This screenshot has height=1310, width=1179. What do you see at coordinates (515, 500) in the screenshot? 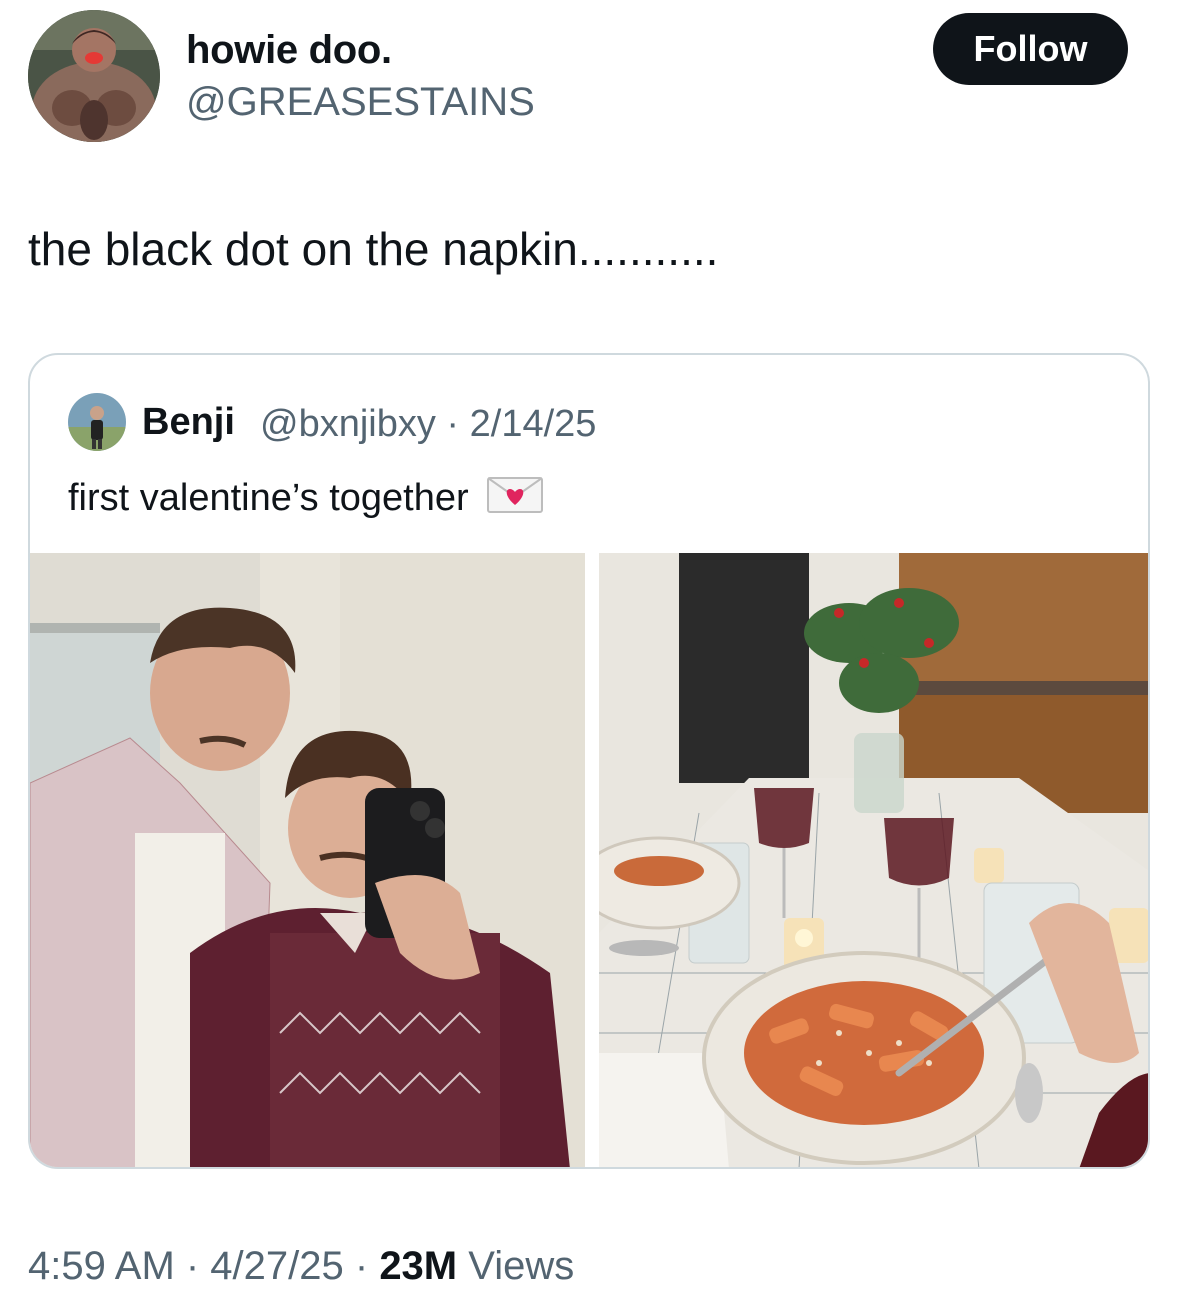
I see `love-letter-icon` at bounding box center [515, 500].